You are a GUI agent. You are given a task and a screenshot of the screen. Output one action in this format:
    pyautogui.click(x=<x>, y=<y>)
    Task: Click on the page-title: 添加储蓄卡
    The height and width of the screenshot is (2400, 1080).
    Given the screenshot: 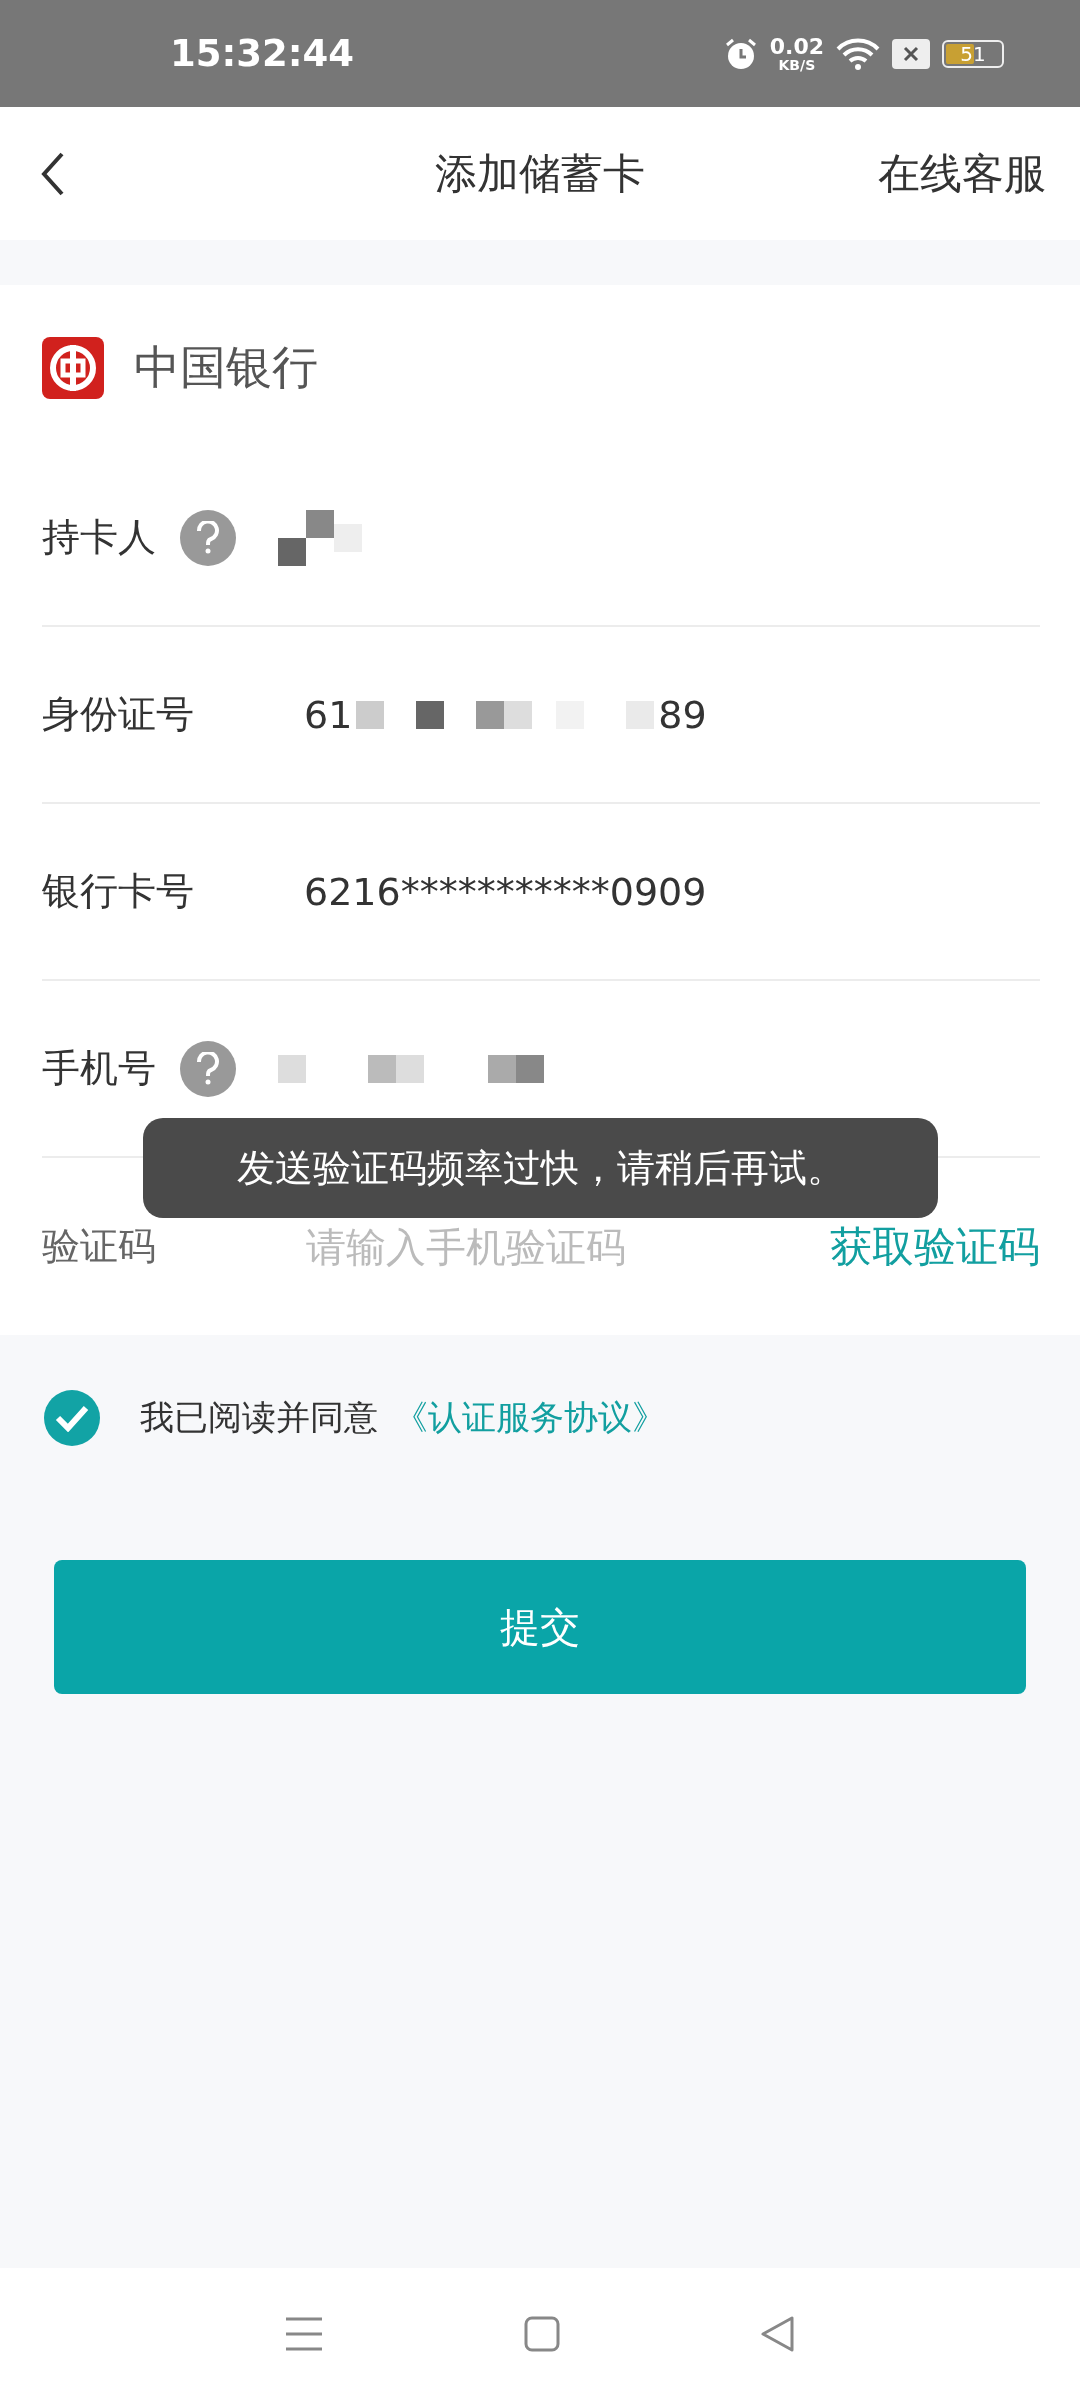 What is the action you would take?
    pyautogui.click(x=540, y=173)
    